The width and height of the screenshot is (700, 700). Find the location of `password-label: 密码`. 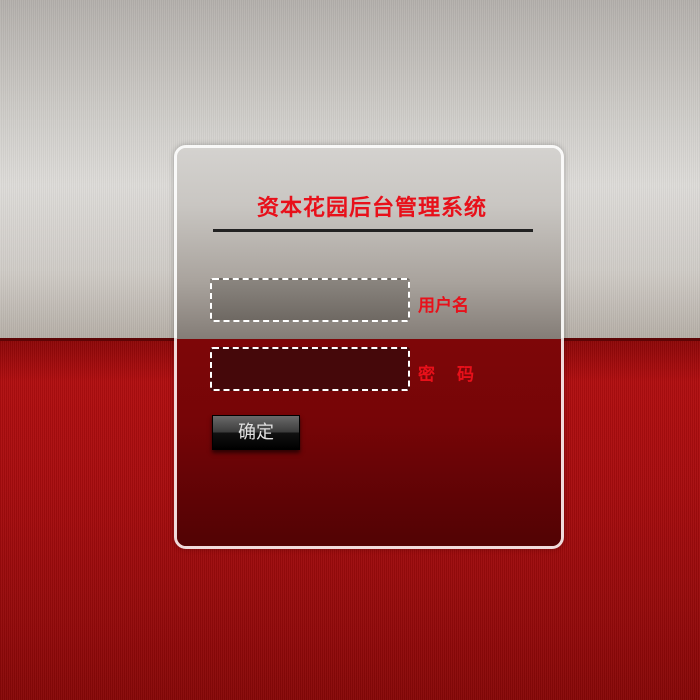

password-label: 密码 is located at coordinates (457, 375).